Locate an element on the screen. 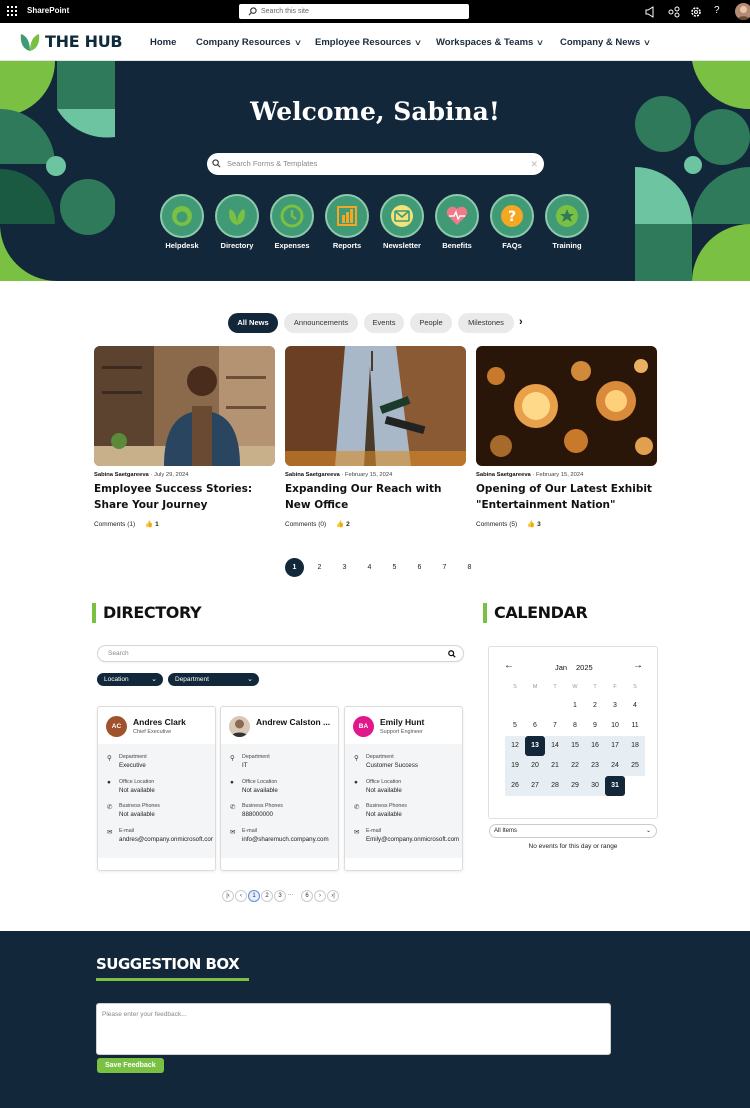 This screenshot has height=1108, width=750. quicklink-faqs: ? FAQs is located at coordinates (512, 222).